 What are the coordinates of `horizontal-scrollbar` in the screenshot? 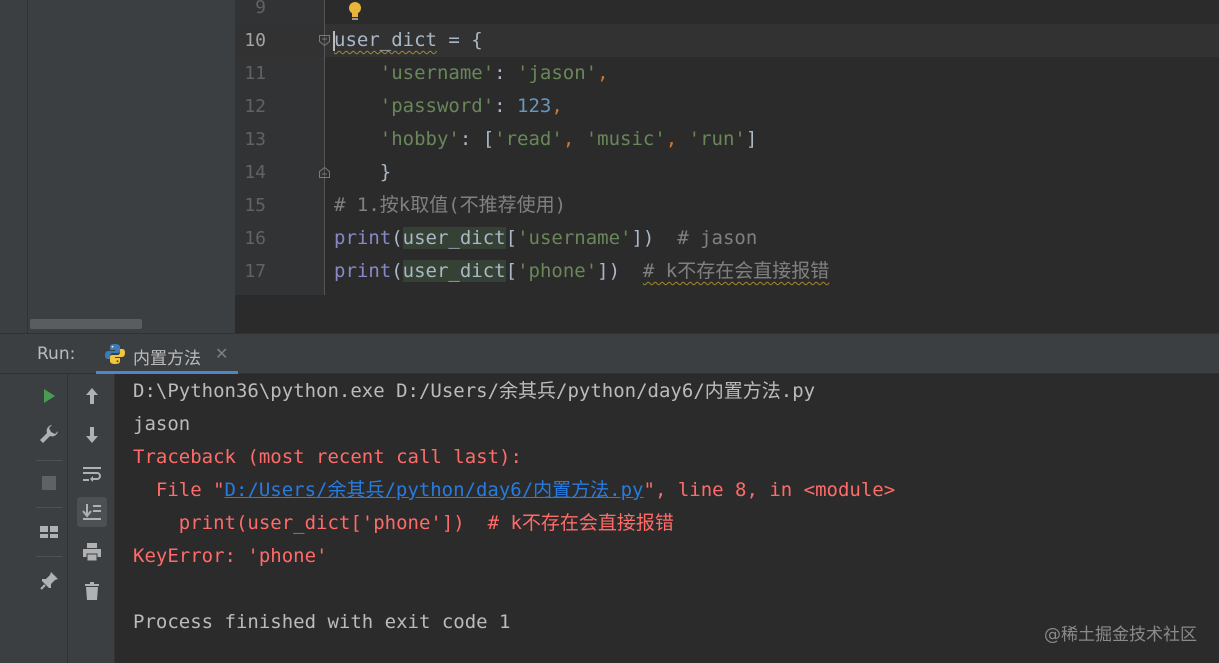 It's located at (131, 324).